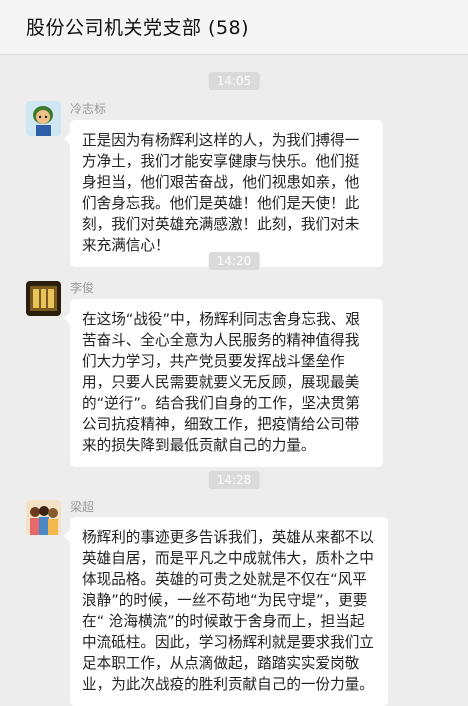 The image size is (468, 706). I want to click on sender-name: 梁超, so click(82, 507).